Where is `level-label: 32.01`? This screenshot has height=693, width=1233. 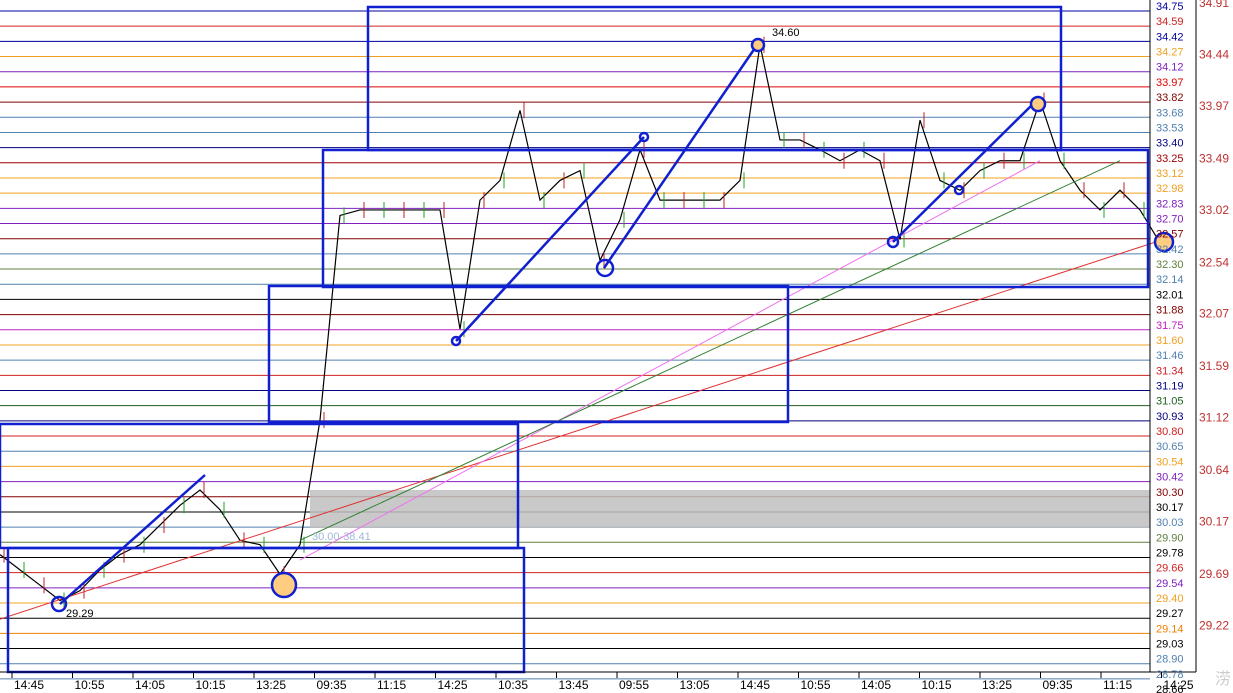
level-label: 32.01 is located at coordinates (1170, 295).